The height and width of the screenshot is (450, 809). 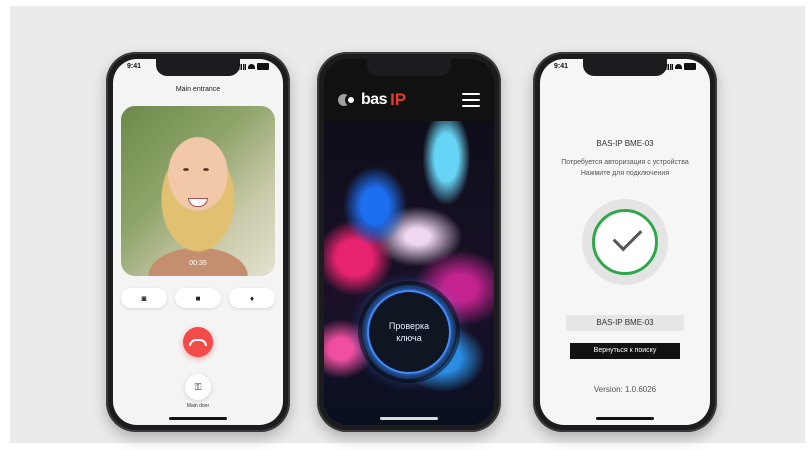 I want to click on unlock-door-button: ⚿, so click(x=198, y=387).